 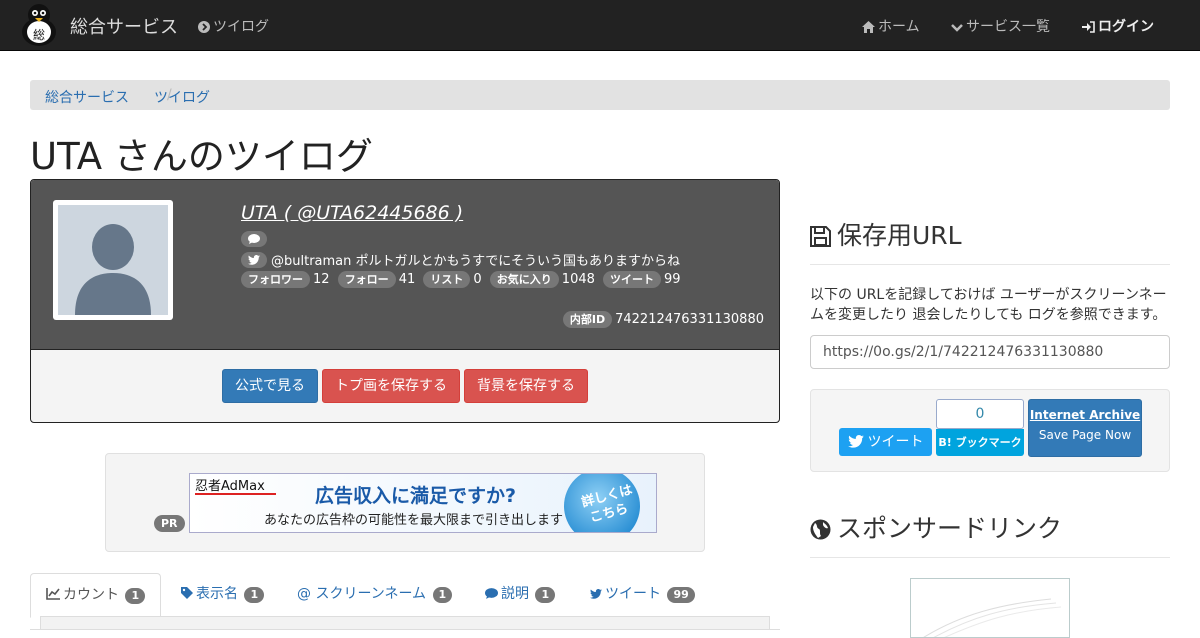 I want to click on tweet-share-label: ツイート, so click(x=895, y=442).